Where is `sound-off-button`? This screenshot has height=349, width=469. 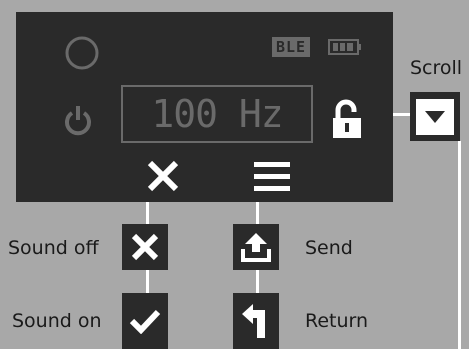 sound-off-button is located at coordinates (145, 247).